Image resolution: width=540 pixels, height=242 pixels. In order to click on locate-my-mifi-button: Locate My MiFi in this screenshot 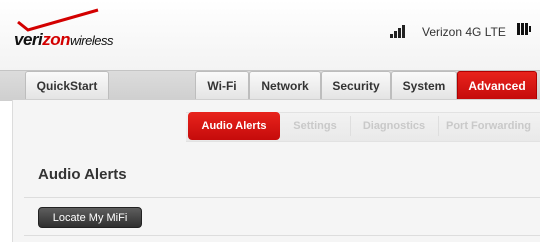, I will do `click(90, 217)`.